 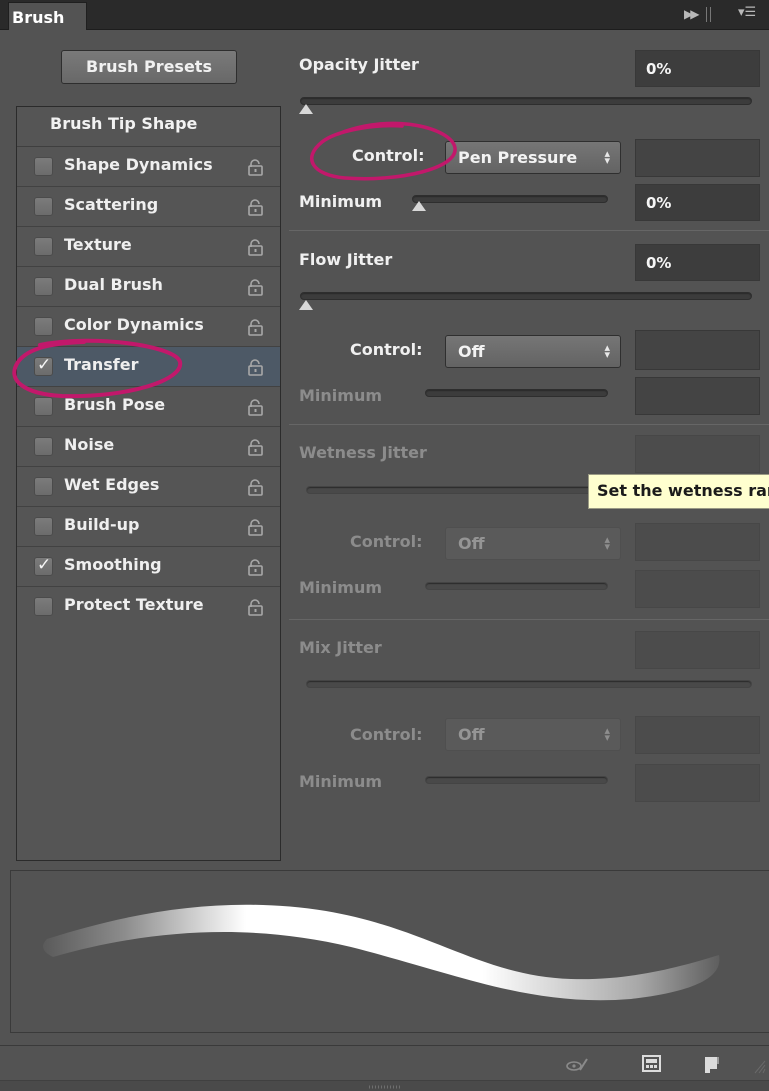 I want to click on resize-grip-icon, so click(x=759, y=1064).